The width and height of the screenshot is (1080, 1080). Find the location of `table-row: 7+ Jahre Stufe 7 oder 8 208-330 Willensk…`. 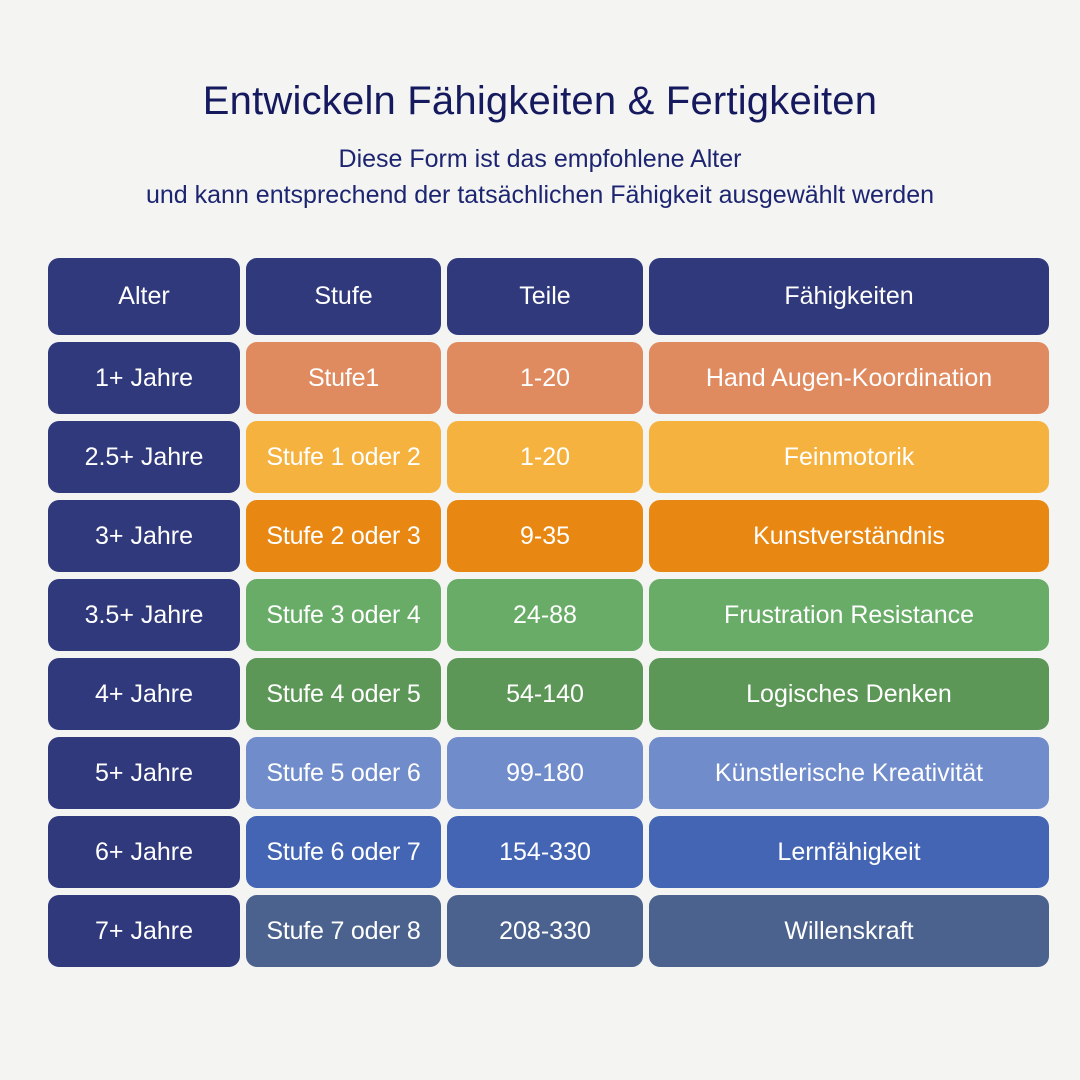

table-row: 7+ Jahre Stufe 7 oder 8 208-330 Willensk… is located at coordinates (548, 931).